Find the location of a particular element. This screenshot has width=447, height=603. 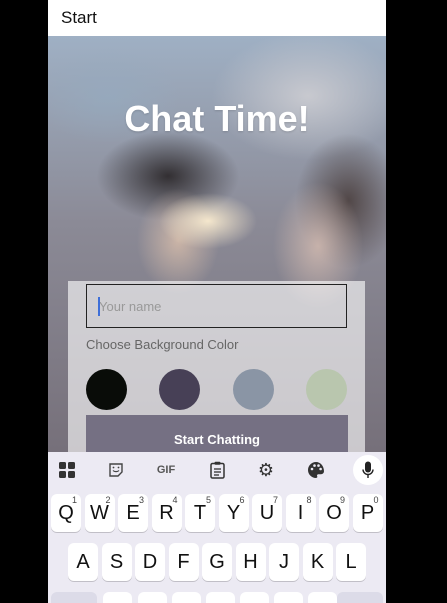

sticker-icon is located at coordinates (116, 470).